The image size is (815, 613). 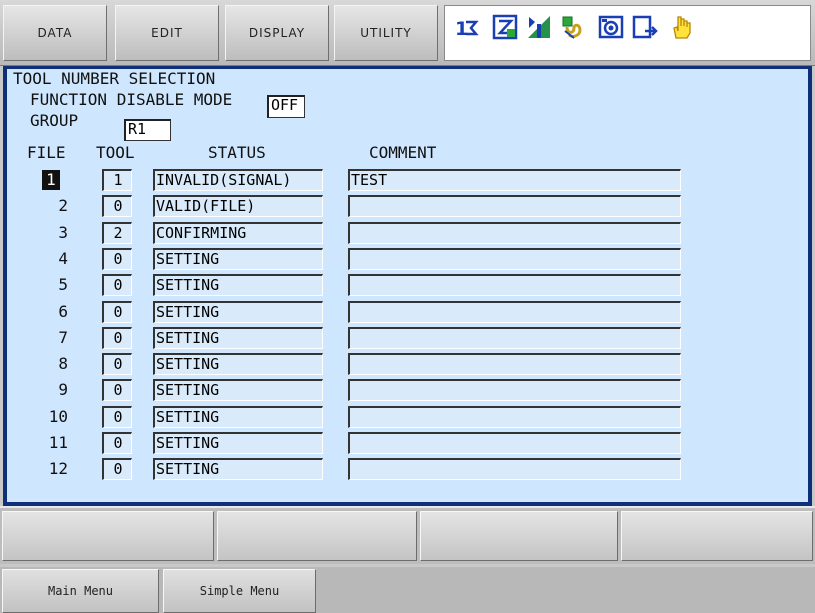 What do you see at coordinates (403, 152) in the screenshot?
I see `header-comment: COMMENT` at bounding box center [403, 152].